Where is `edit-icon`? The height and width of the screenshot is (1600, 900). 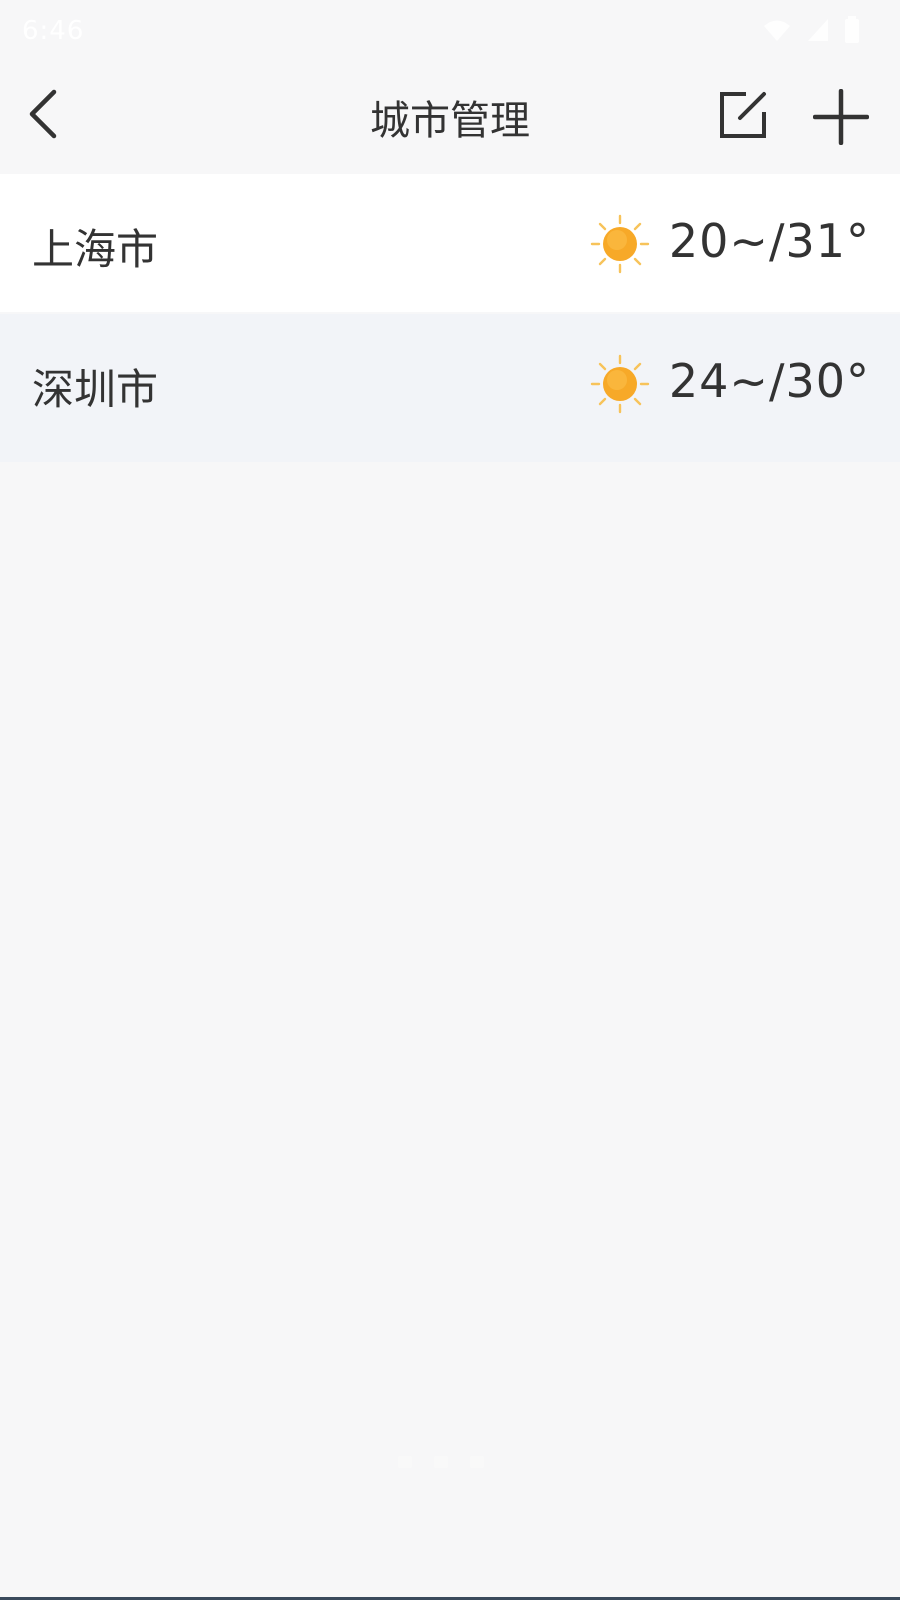 edit-icon is located at coordinates (743, 117).